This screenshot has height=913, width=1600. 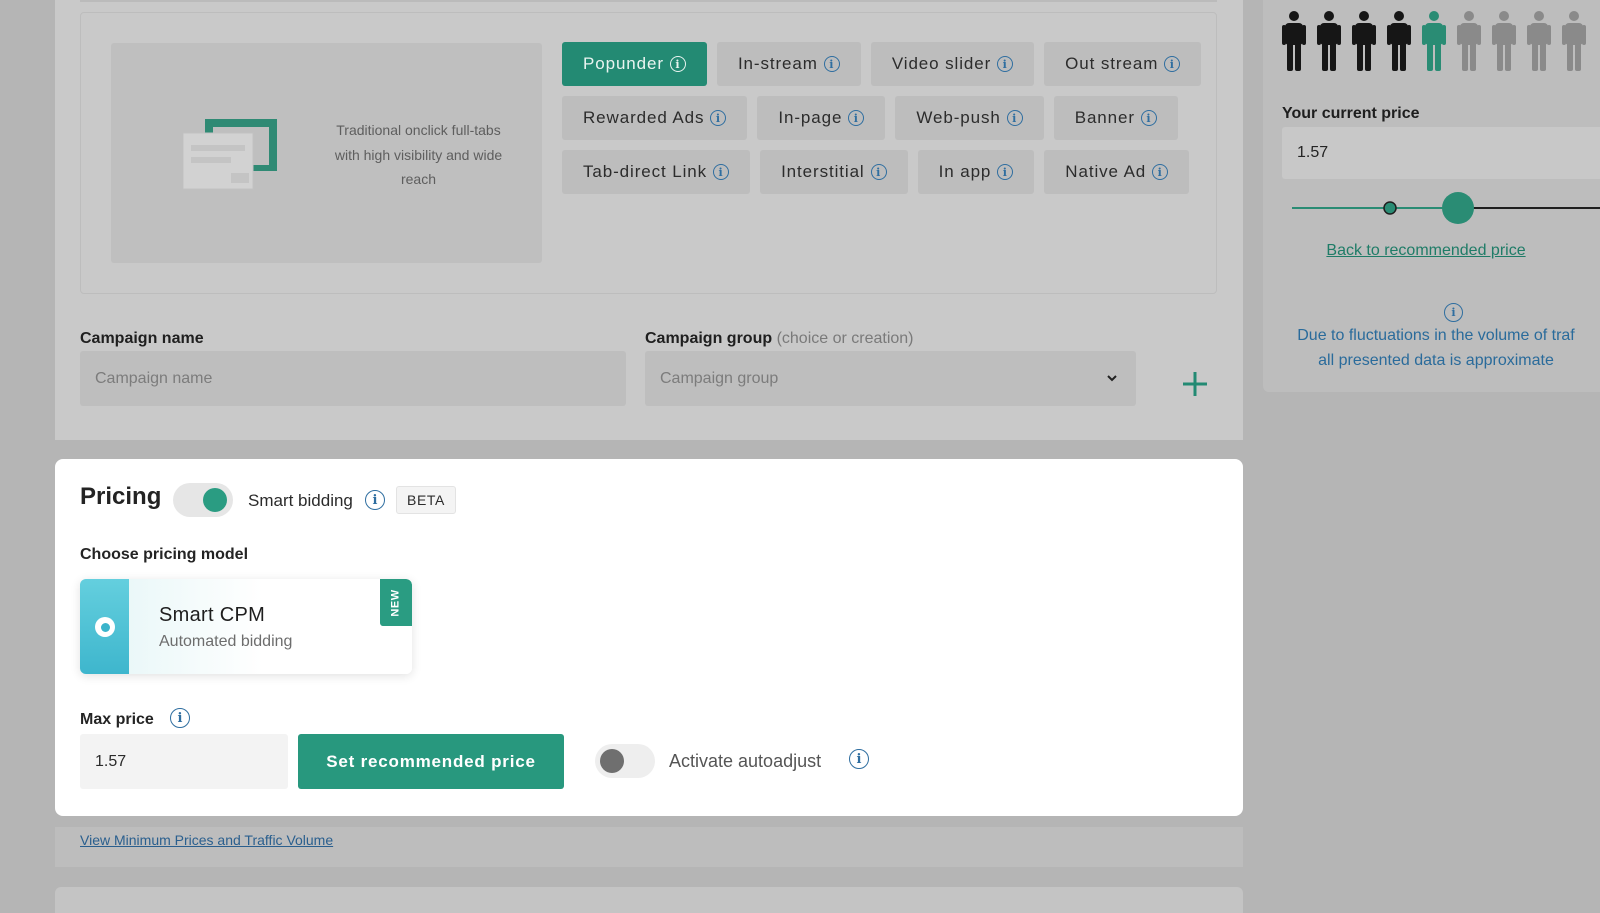 What do you see at coordinates (117, 719) in the screenshot?
I see `max-price-label: Max price` at bounding box center [117, 719].